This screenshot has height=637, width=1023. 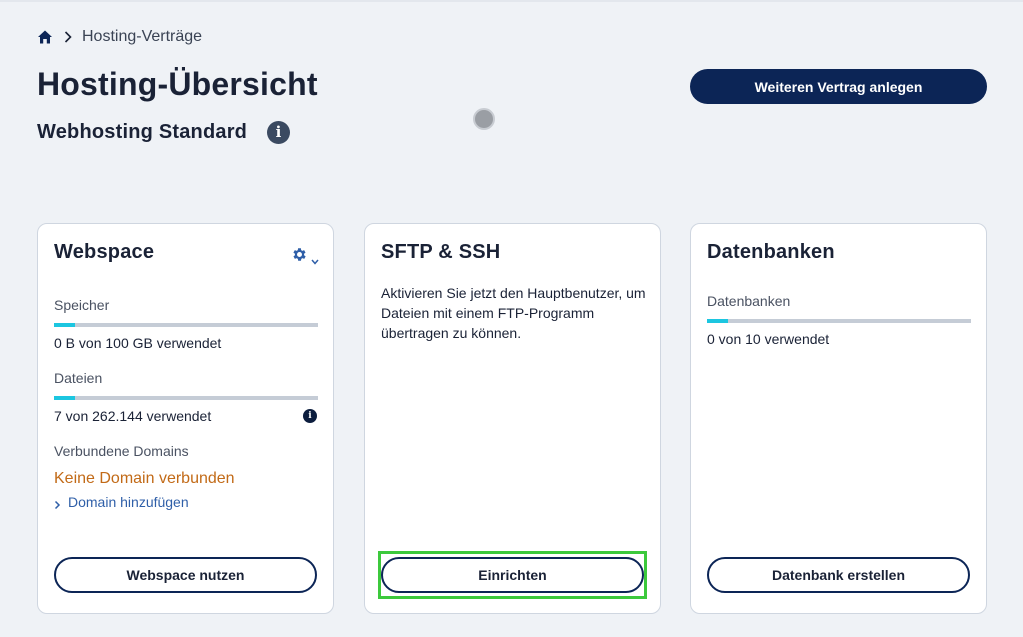 I want to click on card-title-databases: Datenbanken, so click(x=771, y=252).